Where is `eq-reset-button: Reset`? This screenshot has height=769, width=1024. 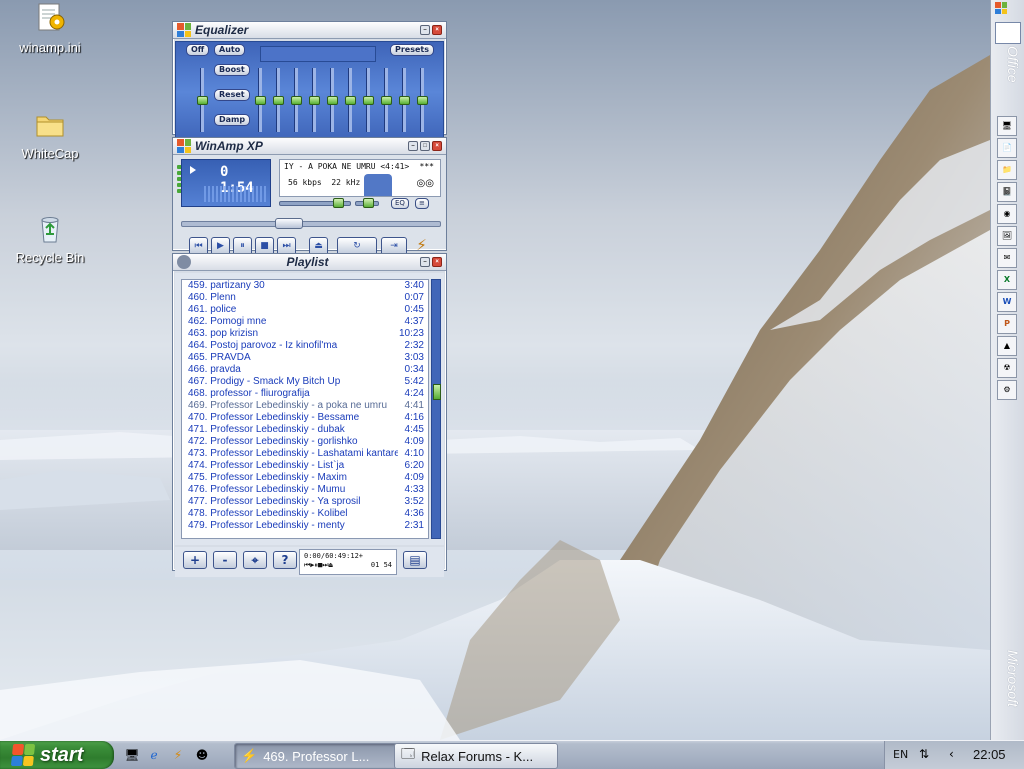 eq-reset-button: Reset is located at coordinates (232, 95).